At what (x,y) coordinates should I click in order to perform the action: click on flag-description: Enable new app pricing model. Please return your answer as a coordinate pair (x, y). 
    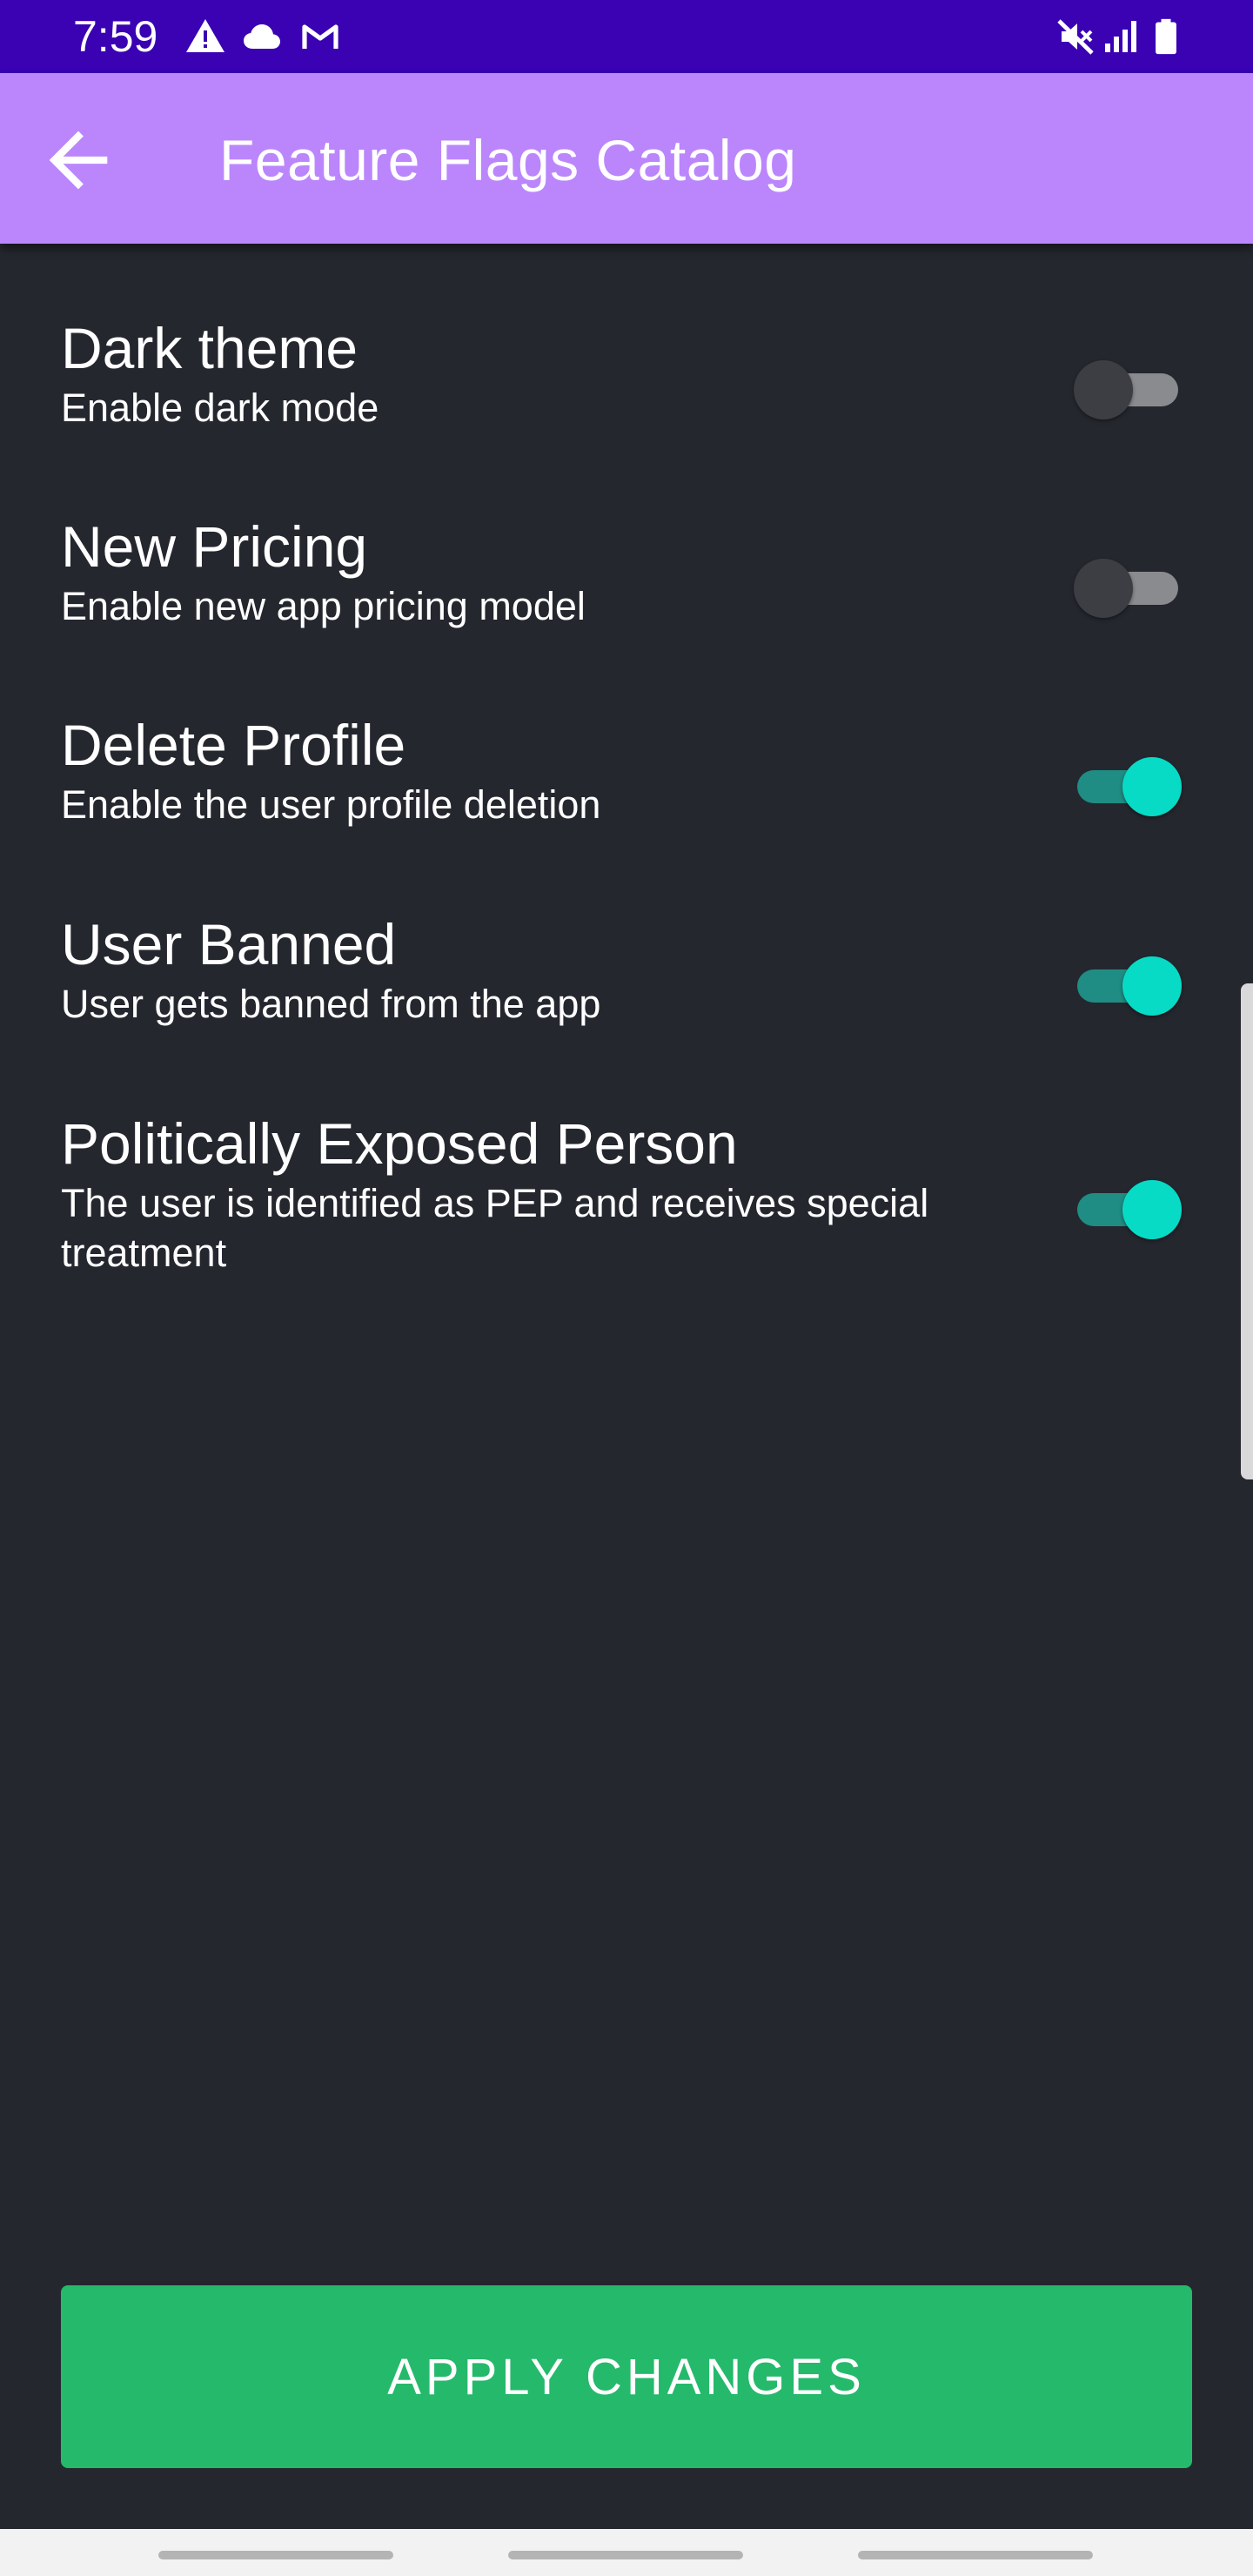
    Looking at the image, I should click on (323, 606).